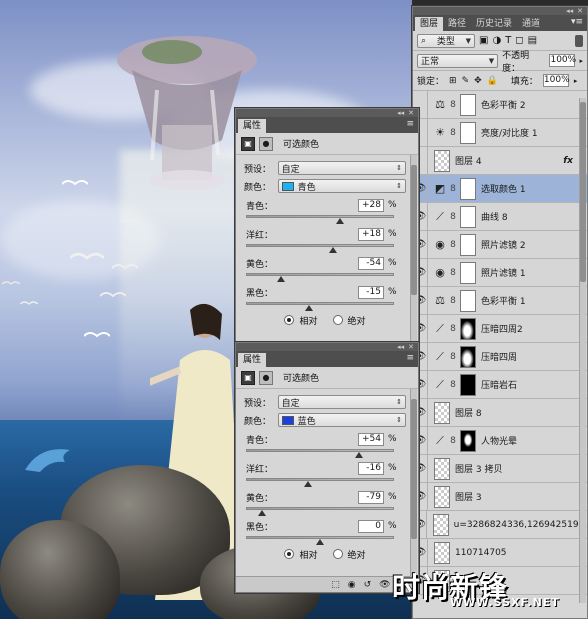 The image size is (588, 619). I want to click on color-select: 青色 ⇕, so click(341, 186).